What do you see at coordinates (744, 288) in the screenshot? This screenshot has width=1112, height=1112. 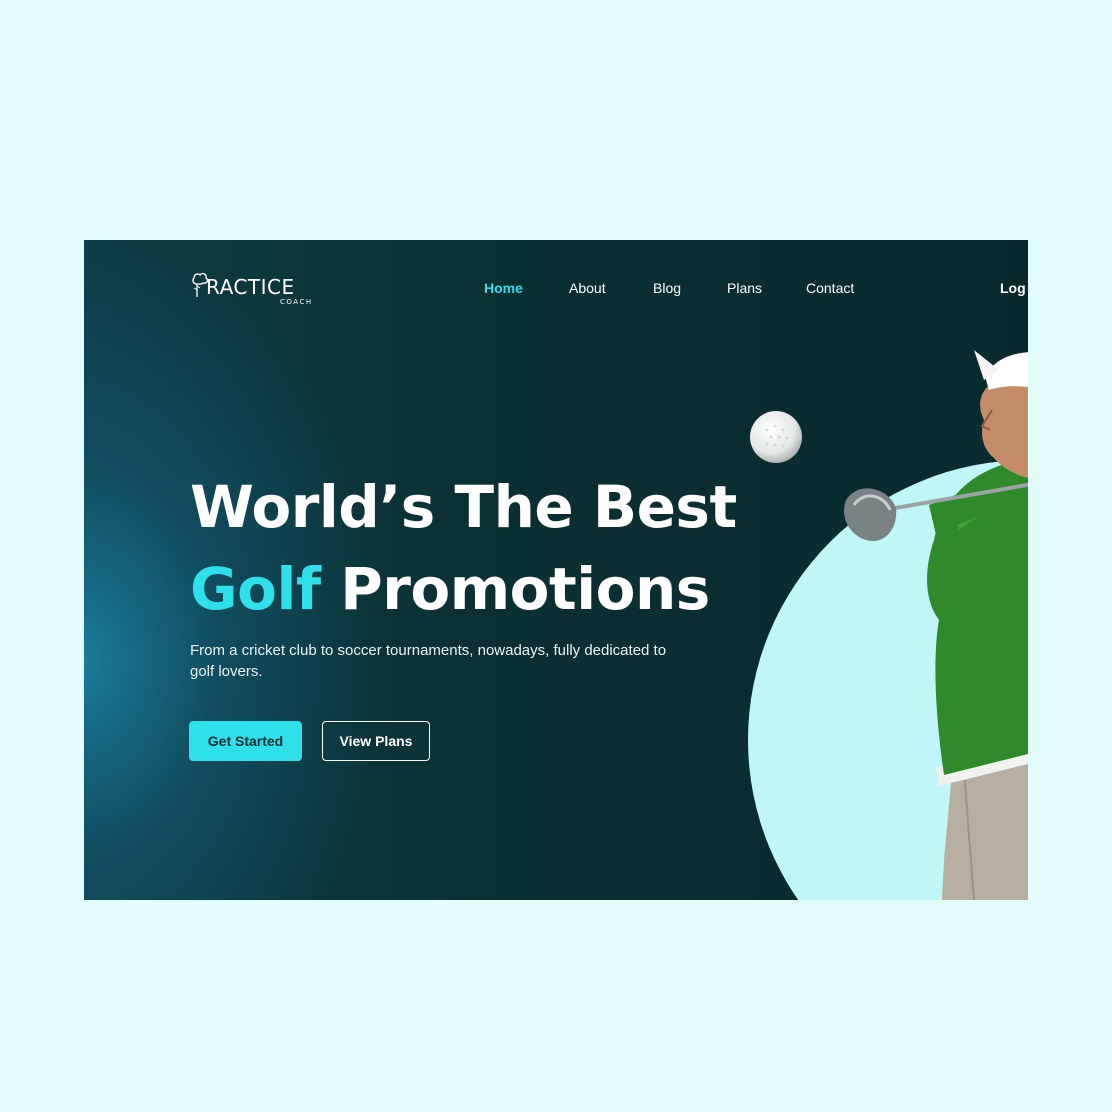 I see `nav-item-plans: Plans` at bounding box center [744, 288].